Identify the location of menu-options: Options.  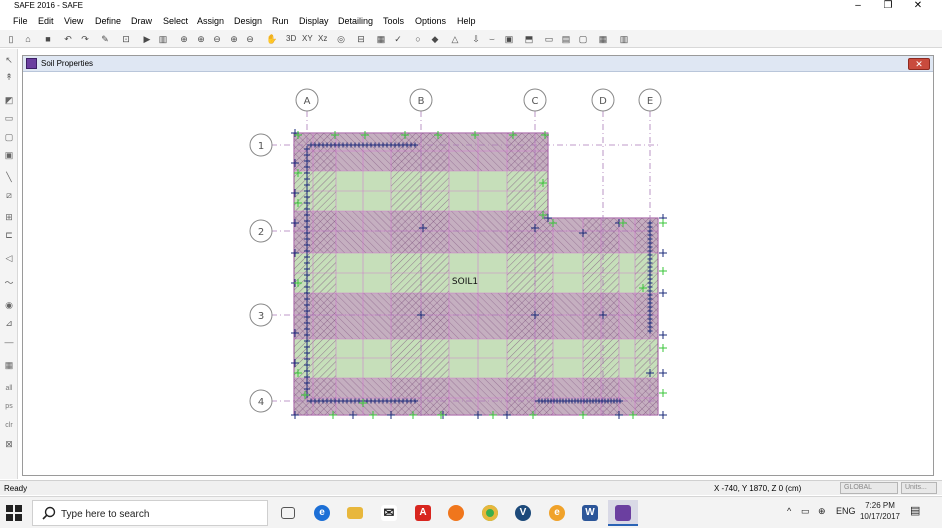
(430, 21).